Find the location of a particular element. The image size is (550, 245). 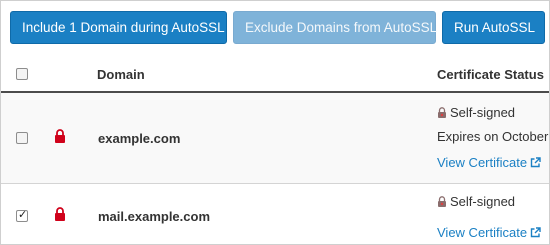

run-autossl-button: Run AutoSSL is located at coordinates (493, 27).